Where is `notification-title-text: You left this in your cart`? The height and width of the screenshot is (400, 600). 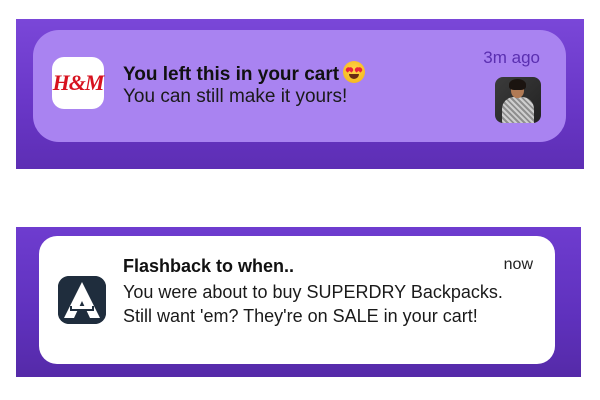 notification-title-text: You left this in your cart is located at coordinates (231, 74).